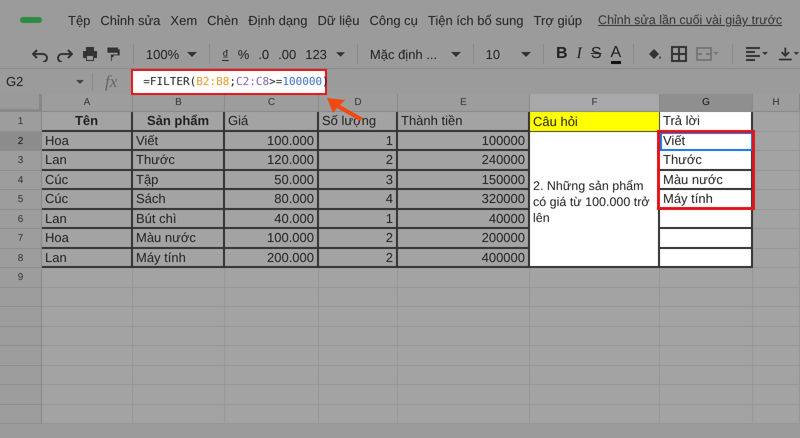 The height and width of the screenshot is (438, 800). Describe the element at coordinates (21, 219) in the screenshot. I see `row-header: 6` at that location.